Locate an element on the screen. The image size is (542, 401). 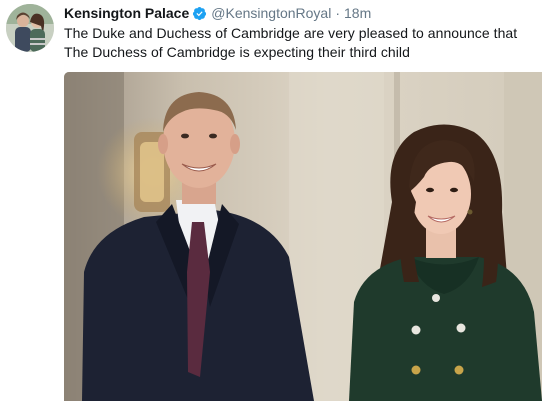
display-name: Kensington Palace is located at coordinates (126, 13).